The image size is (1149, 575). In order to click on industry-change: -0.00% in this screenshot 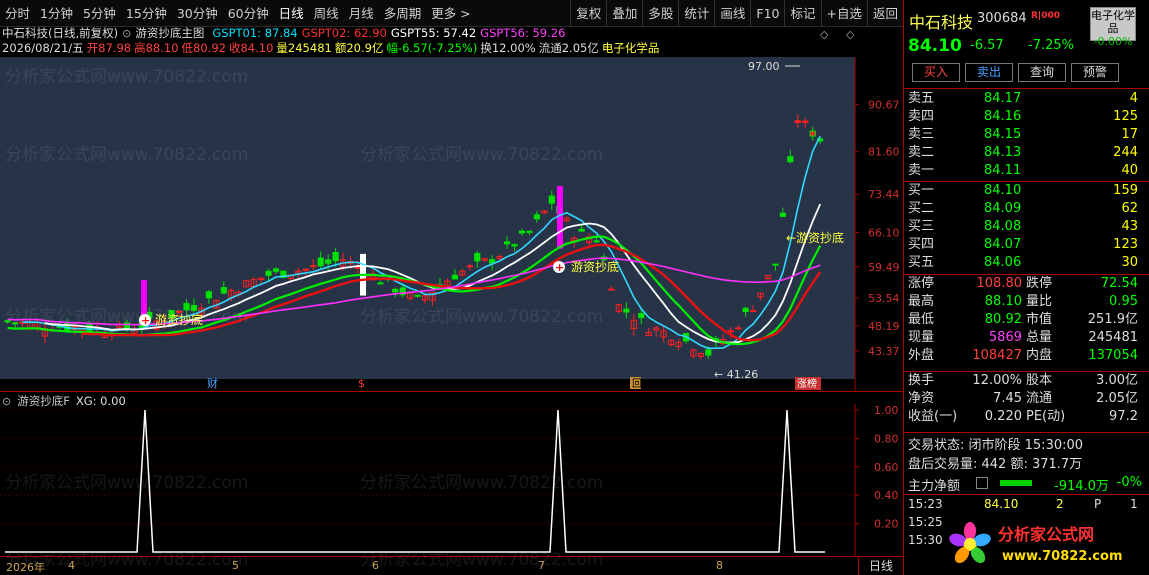, I will do `click(1113, 41)`.